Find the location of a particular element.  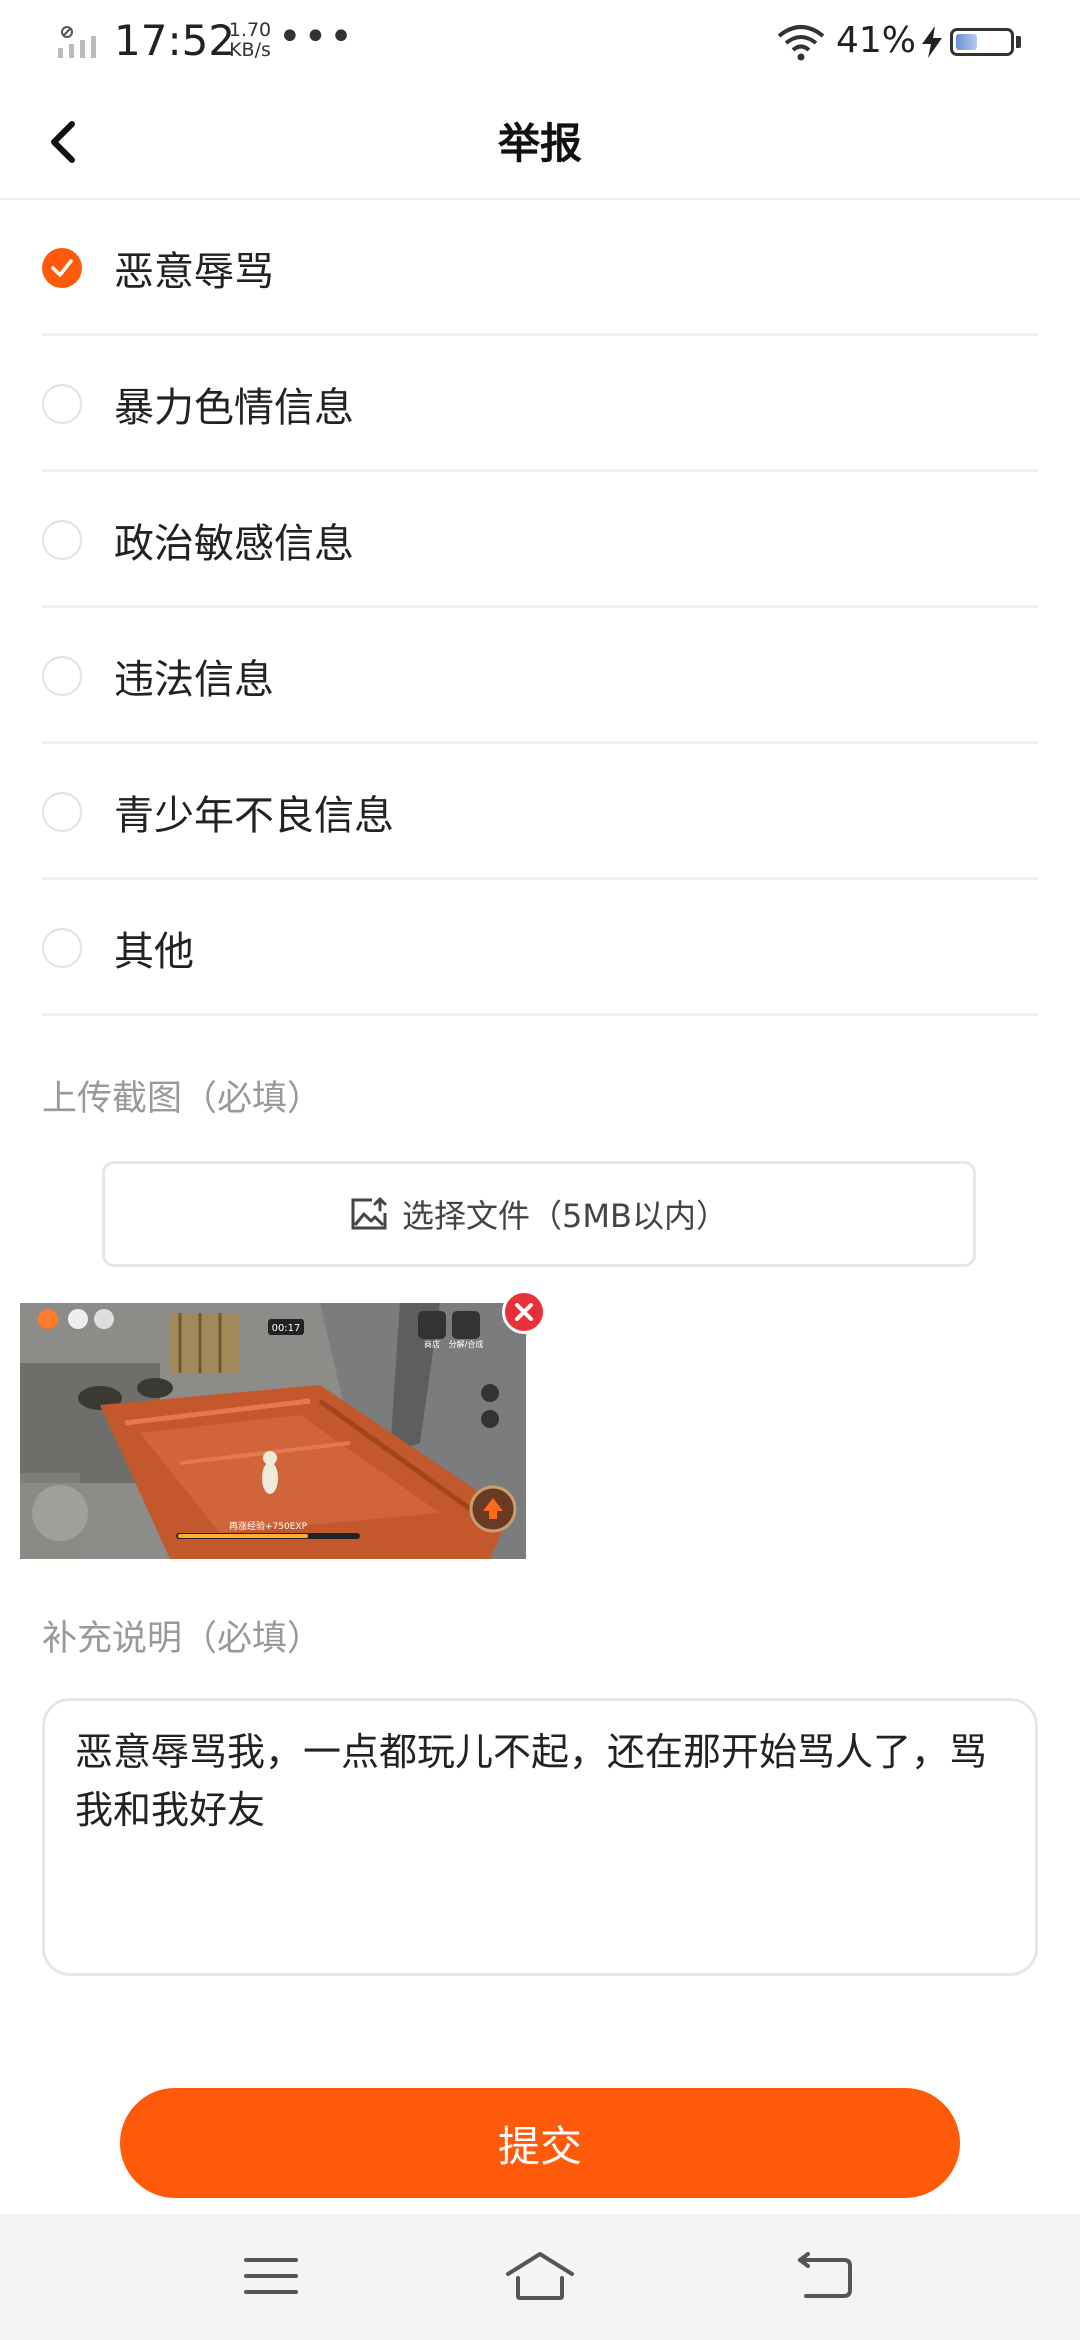

page-title: 举报 is located at coordinates (539, 143).